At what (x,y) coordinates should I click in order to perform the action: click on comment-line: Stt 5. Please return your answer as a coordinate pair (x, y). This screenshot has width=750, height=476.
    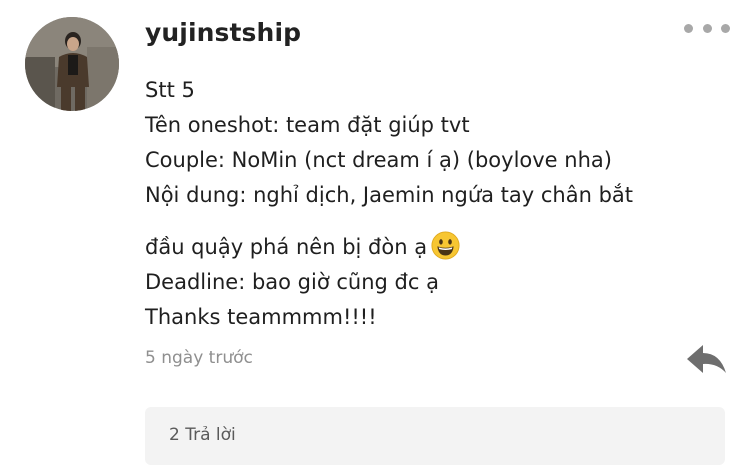
    Looking at the image, I should click on (170, 90).